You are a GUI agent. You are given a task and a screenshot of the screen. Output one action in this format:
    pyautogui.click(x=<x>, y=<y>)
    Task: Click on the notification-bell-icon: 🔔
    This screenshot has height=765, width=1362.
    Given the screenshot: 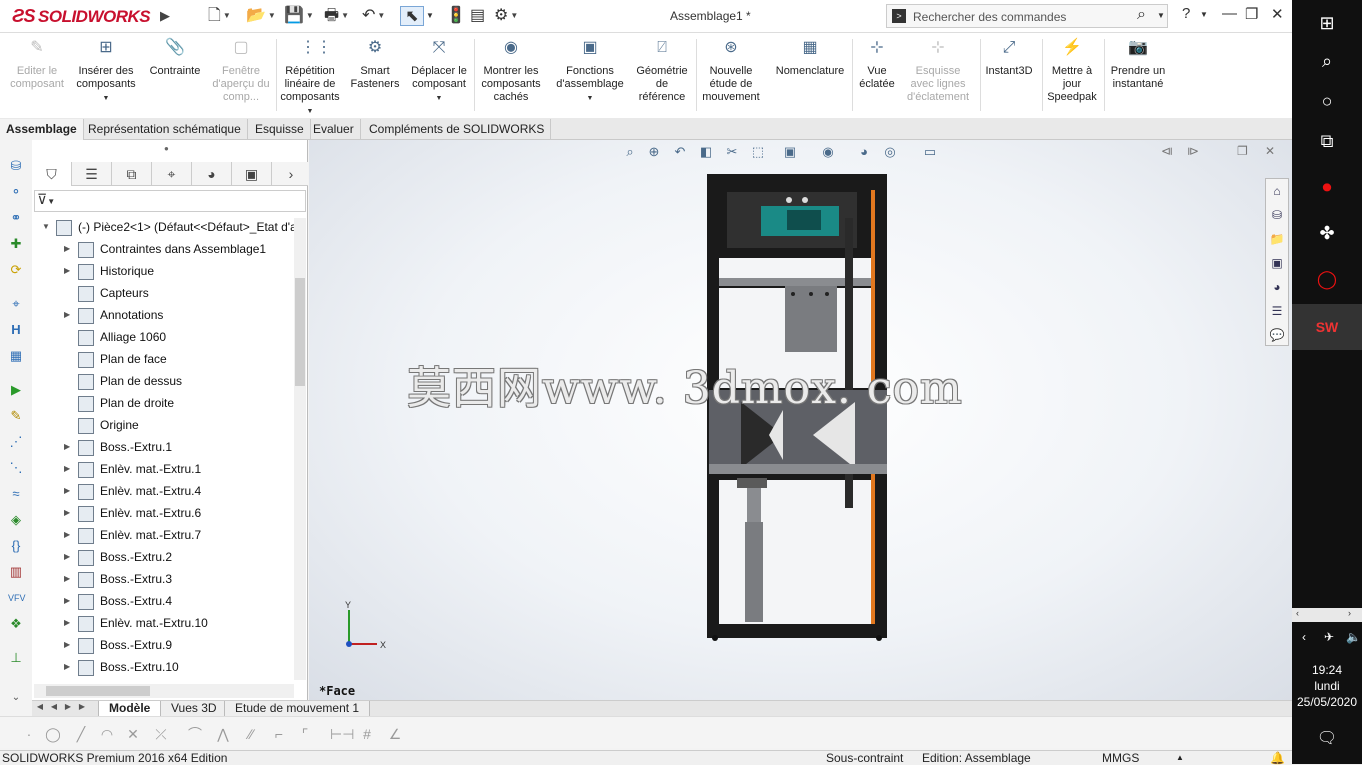 What is the action you would take?
    pyautogui.click(x=1277, y=758)
    